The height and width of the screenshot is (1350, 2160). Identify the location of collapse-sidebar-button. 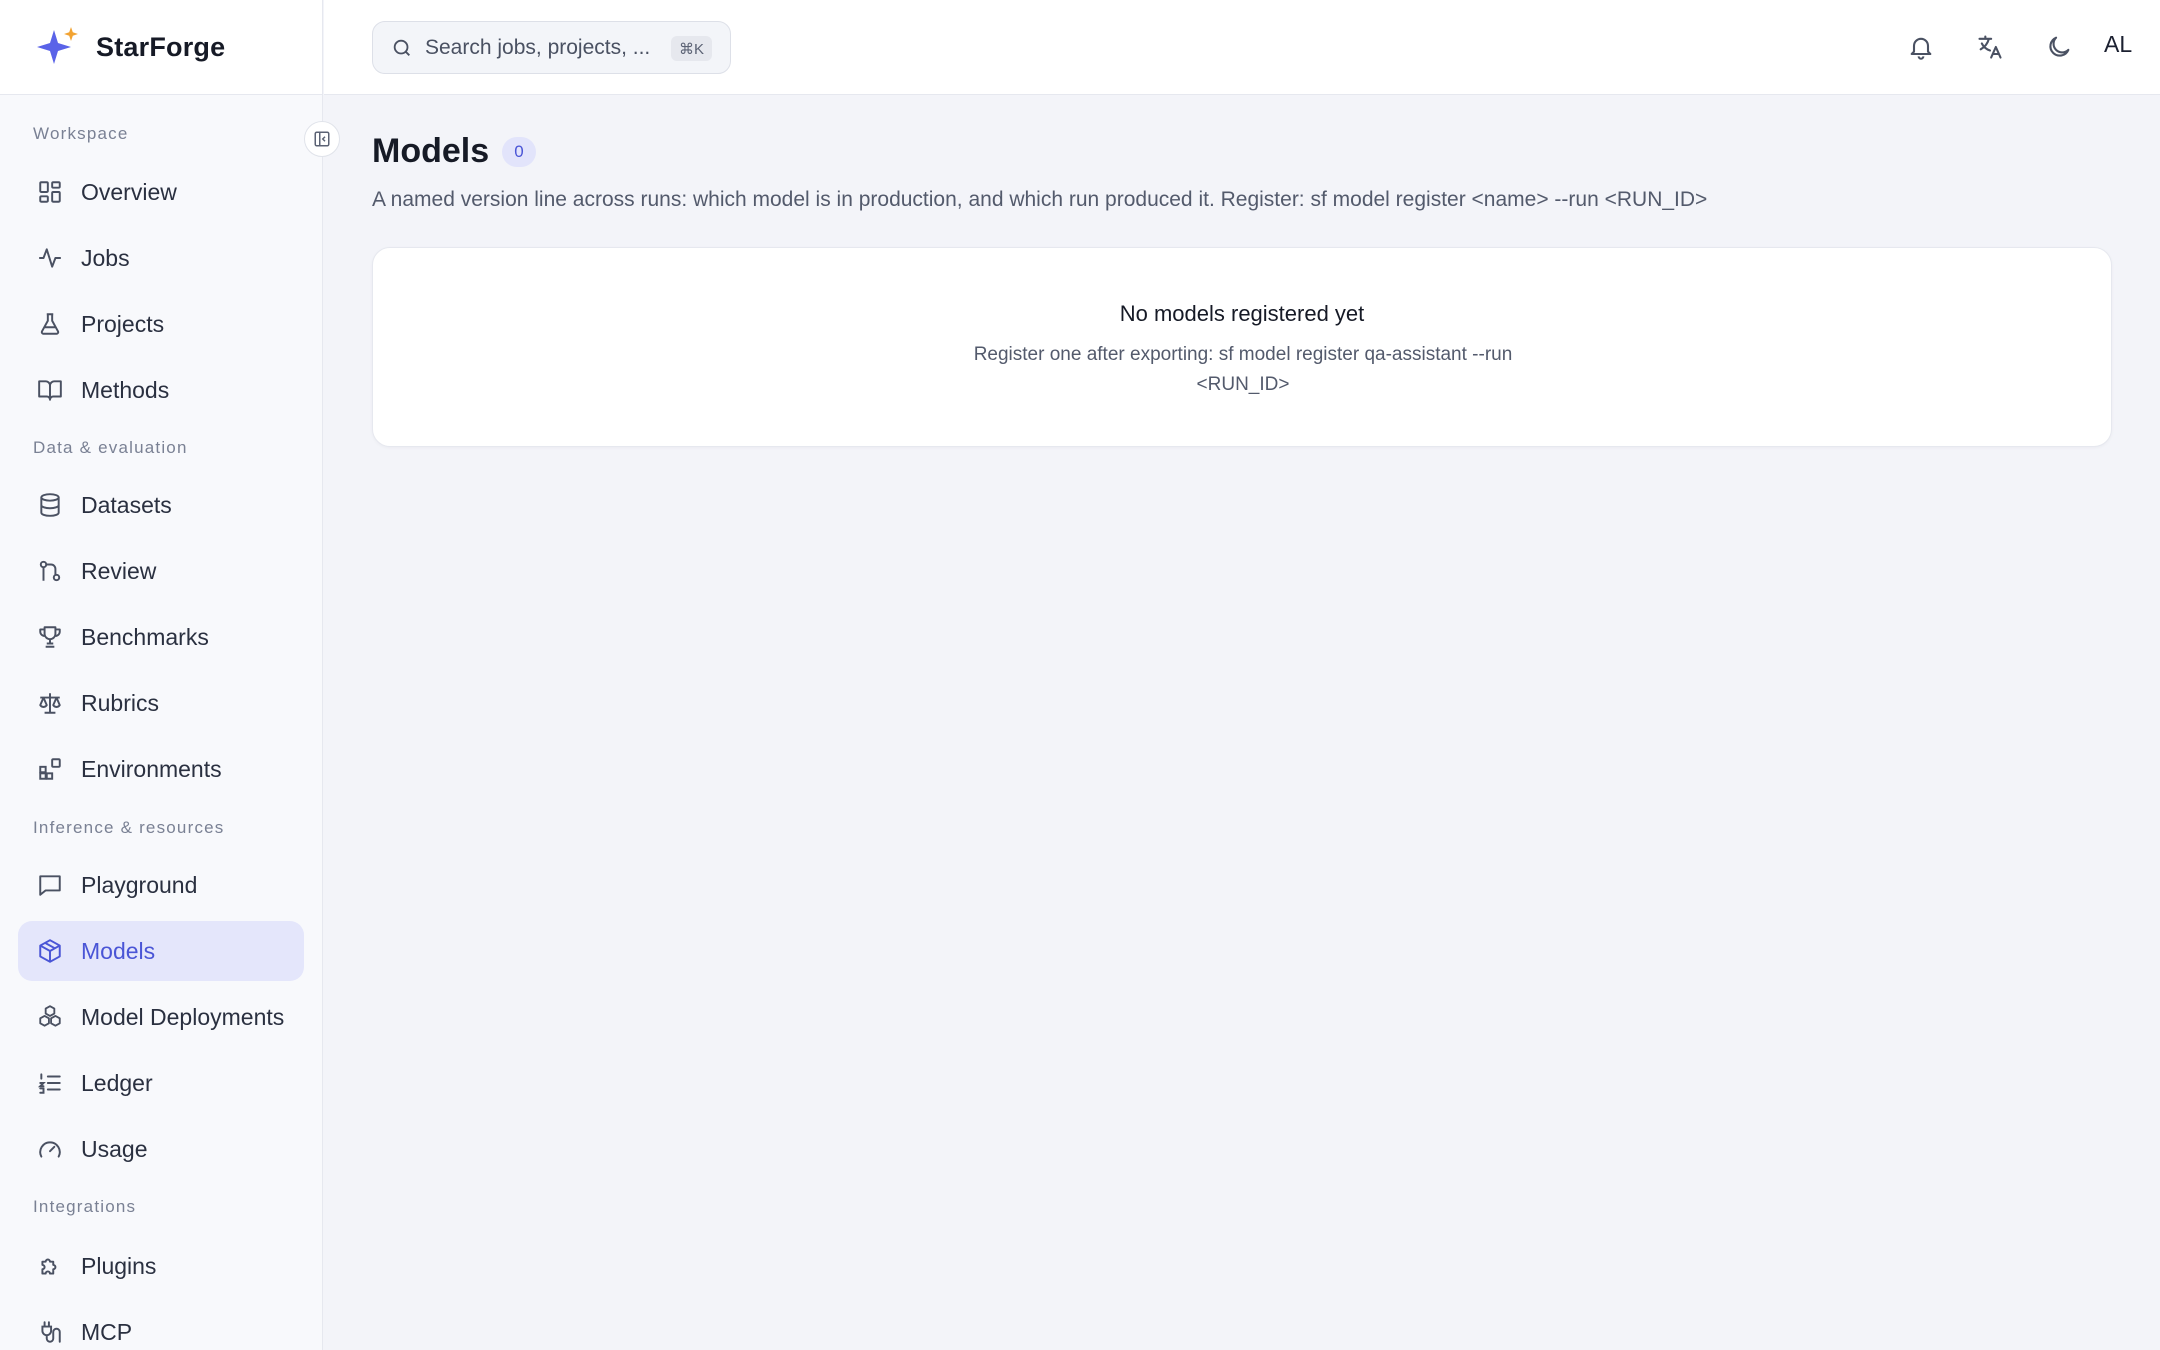
(322, 139).